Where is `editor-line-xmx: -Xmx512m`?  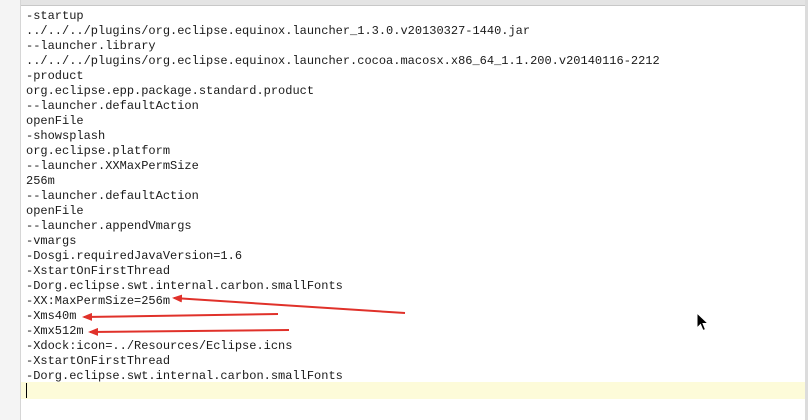
editor-line-xmx: -Xmx512m is located at coordinates (411, 331).